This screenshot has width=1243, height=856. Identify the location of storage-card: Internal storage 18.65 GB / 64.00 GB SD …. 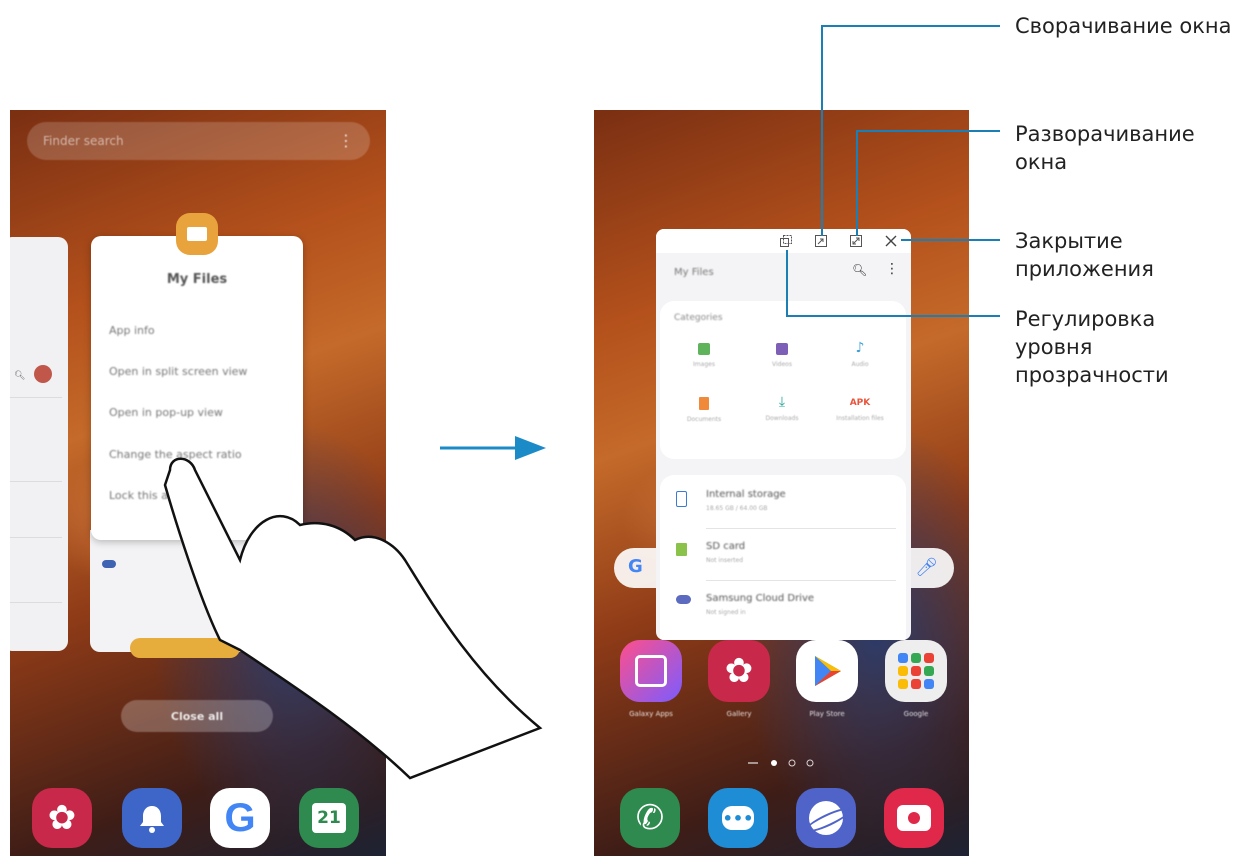
(783, 557).